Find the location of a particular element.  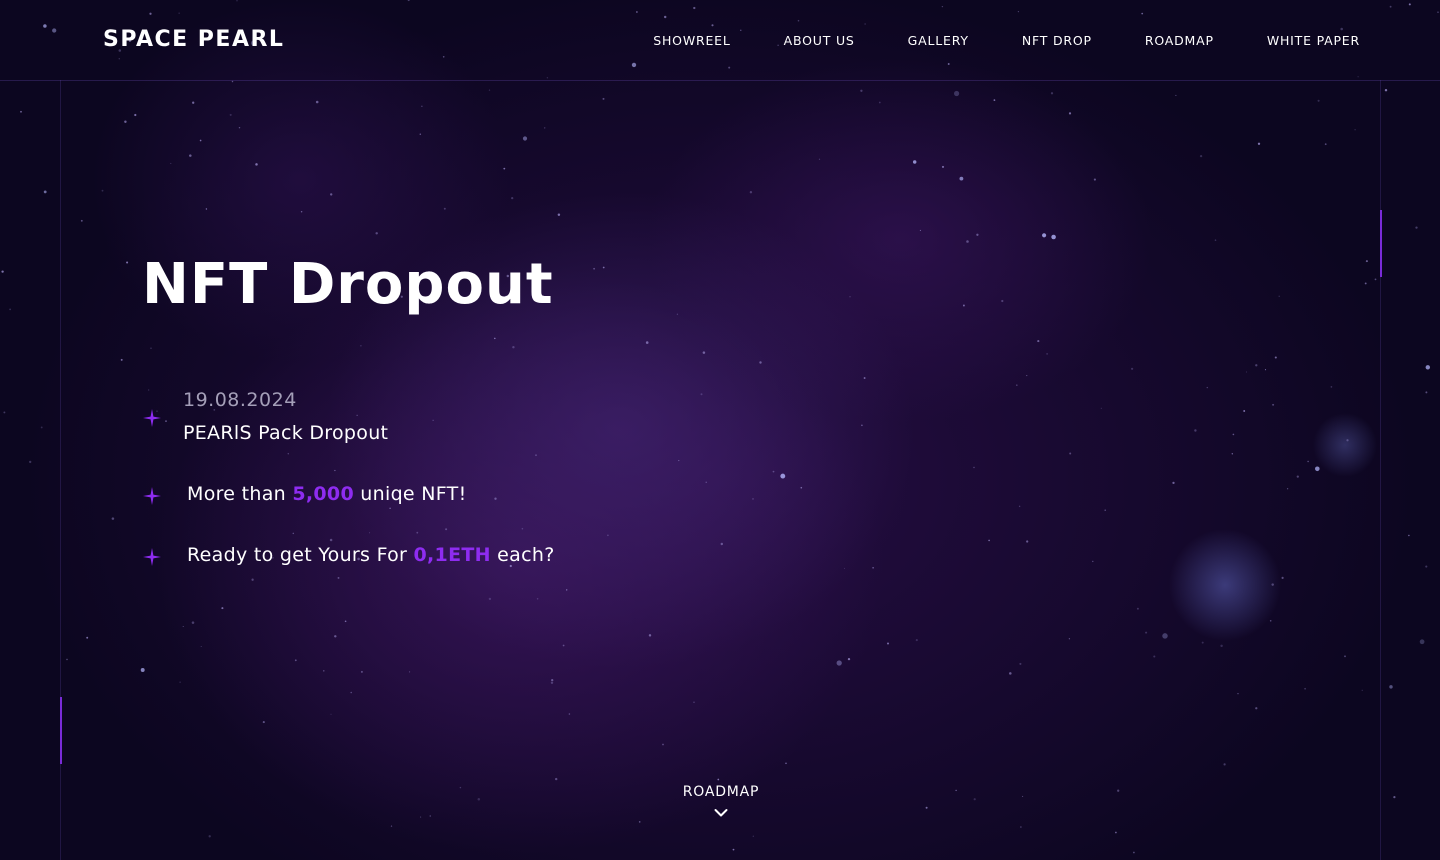

nav-link-roadmap: ROADMAP is located at coordinates (1179, 40).